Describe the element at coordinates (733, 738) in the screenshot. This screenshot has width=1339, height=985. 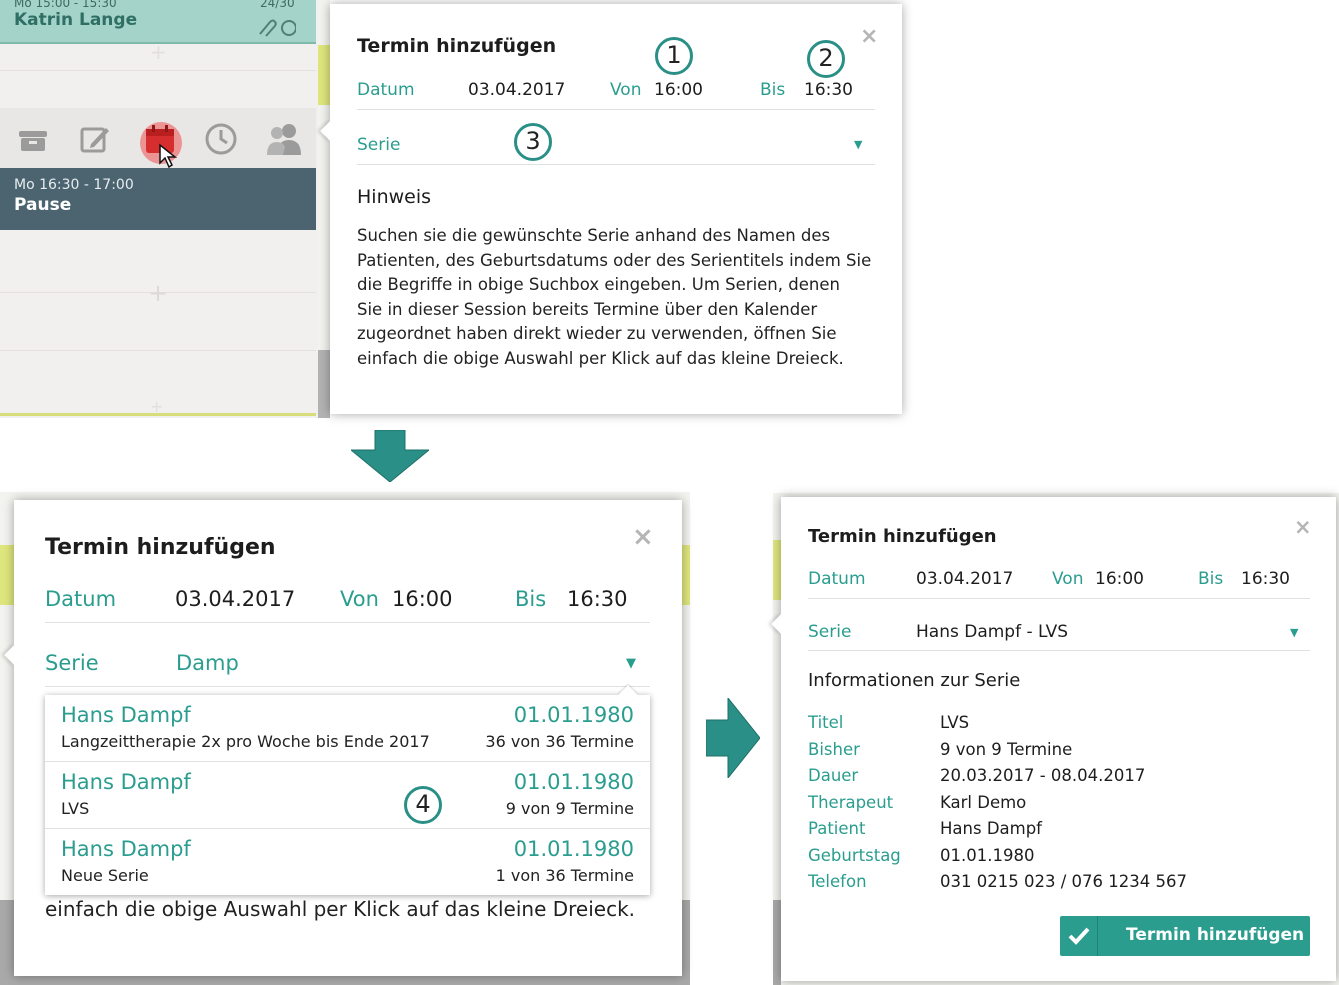
I see `arrow-right-icon` at that location.